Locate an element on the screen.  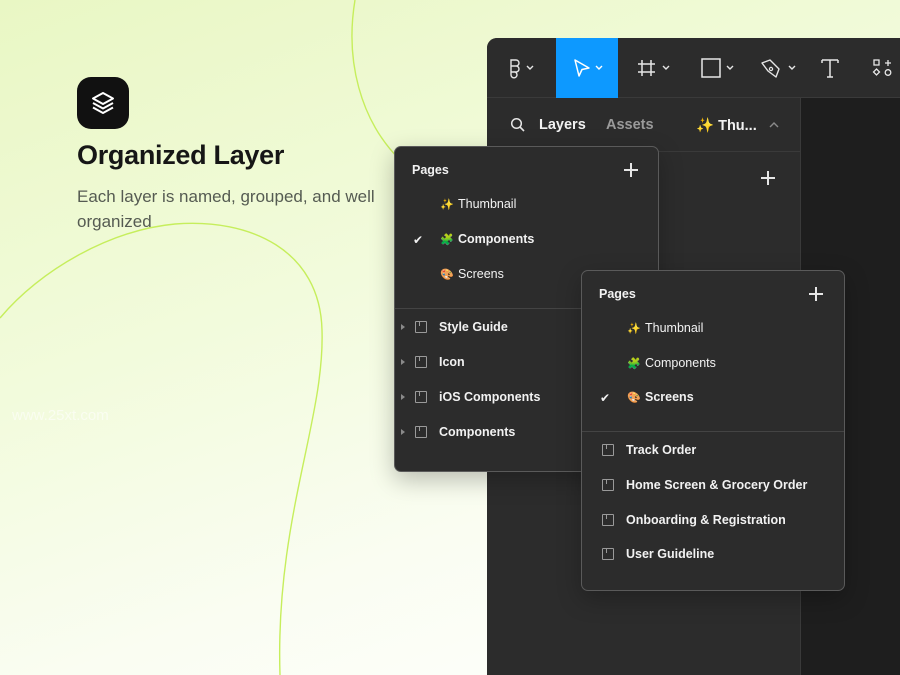
layer-label: Components is located at coordinates (477, 432).